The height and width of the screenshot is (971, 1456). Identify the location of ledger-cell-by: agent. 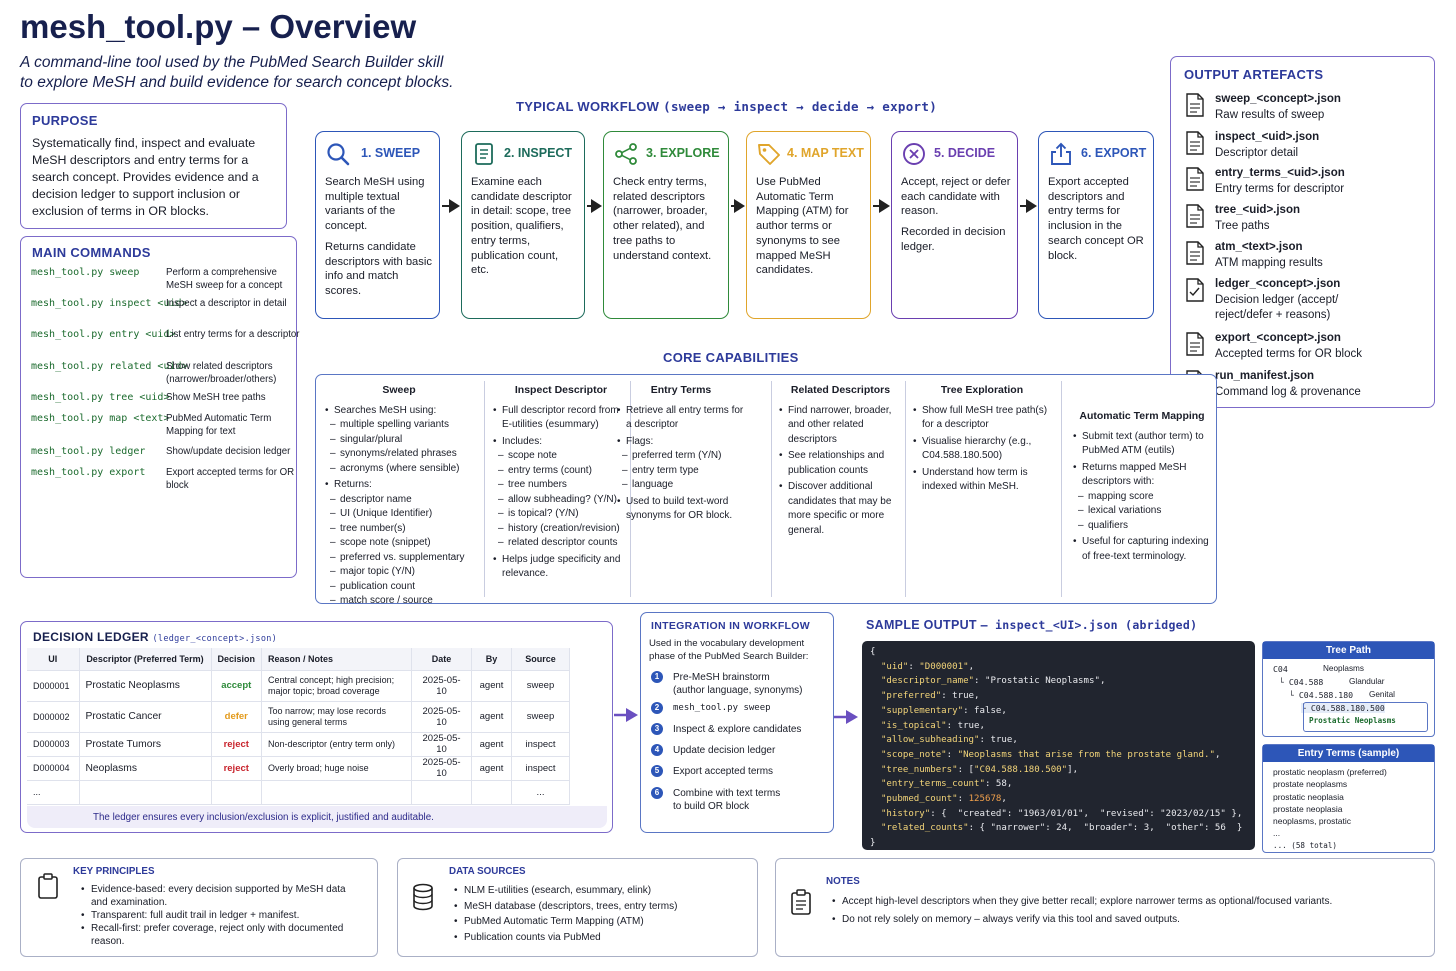
(492, 686).